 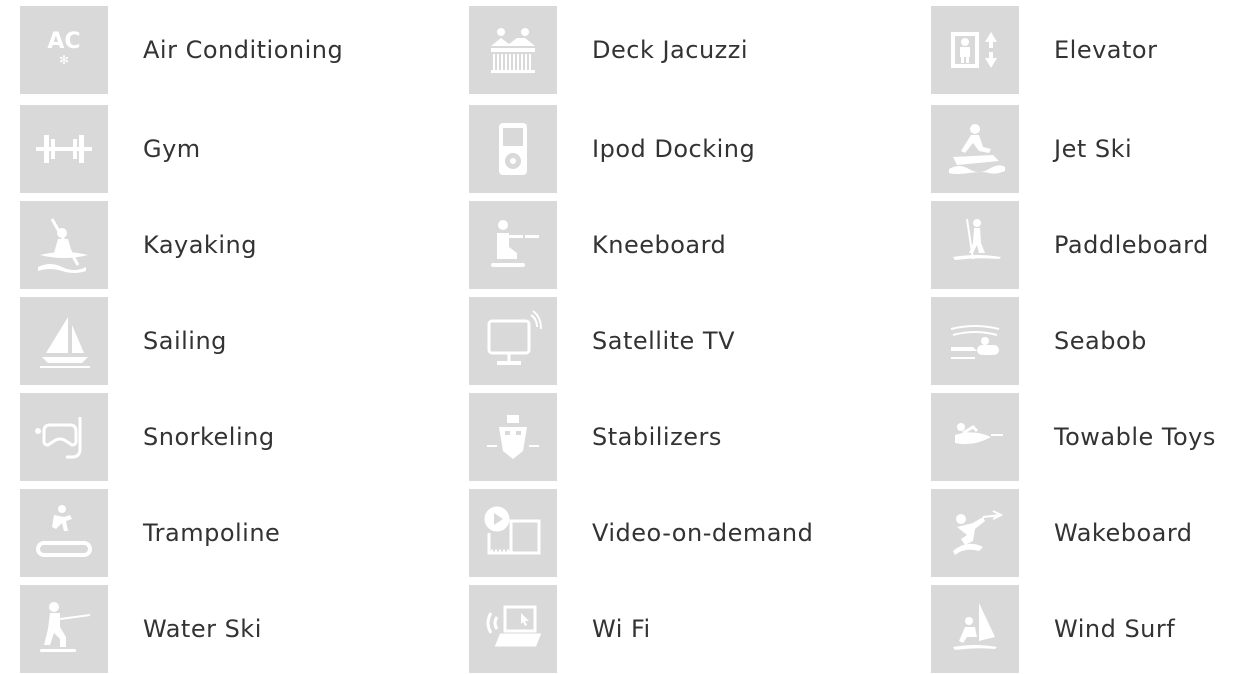 What do you see at coordinates (64, 437) in the screenshot?
I see `snorkeling-icon` at bounding box center [64, 437].